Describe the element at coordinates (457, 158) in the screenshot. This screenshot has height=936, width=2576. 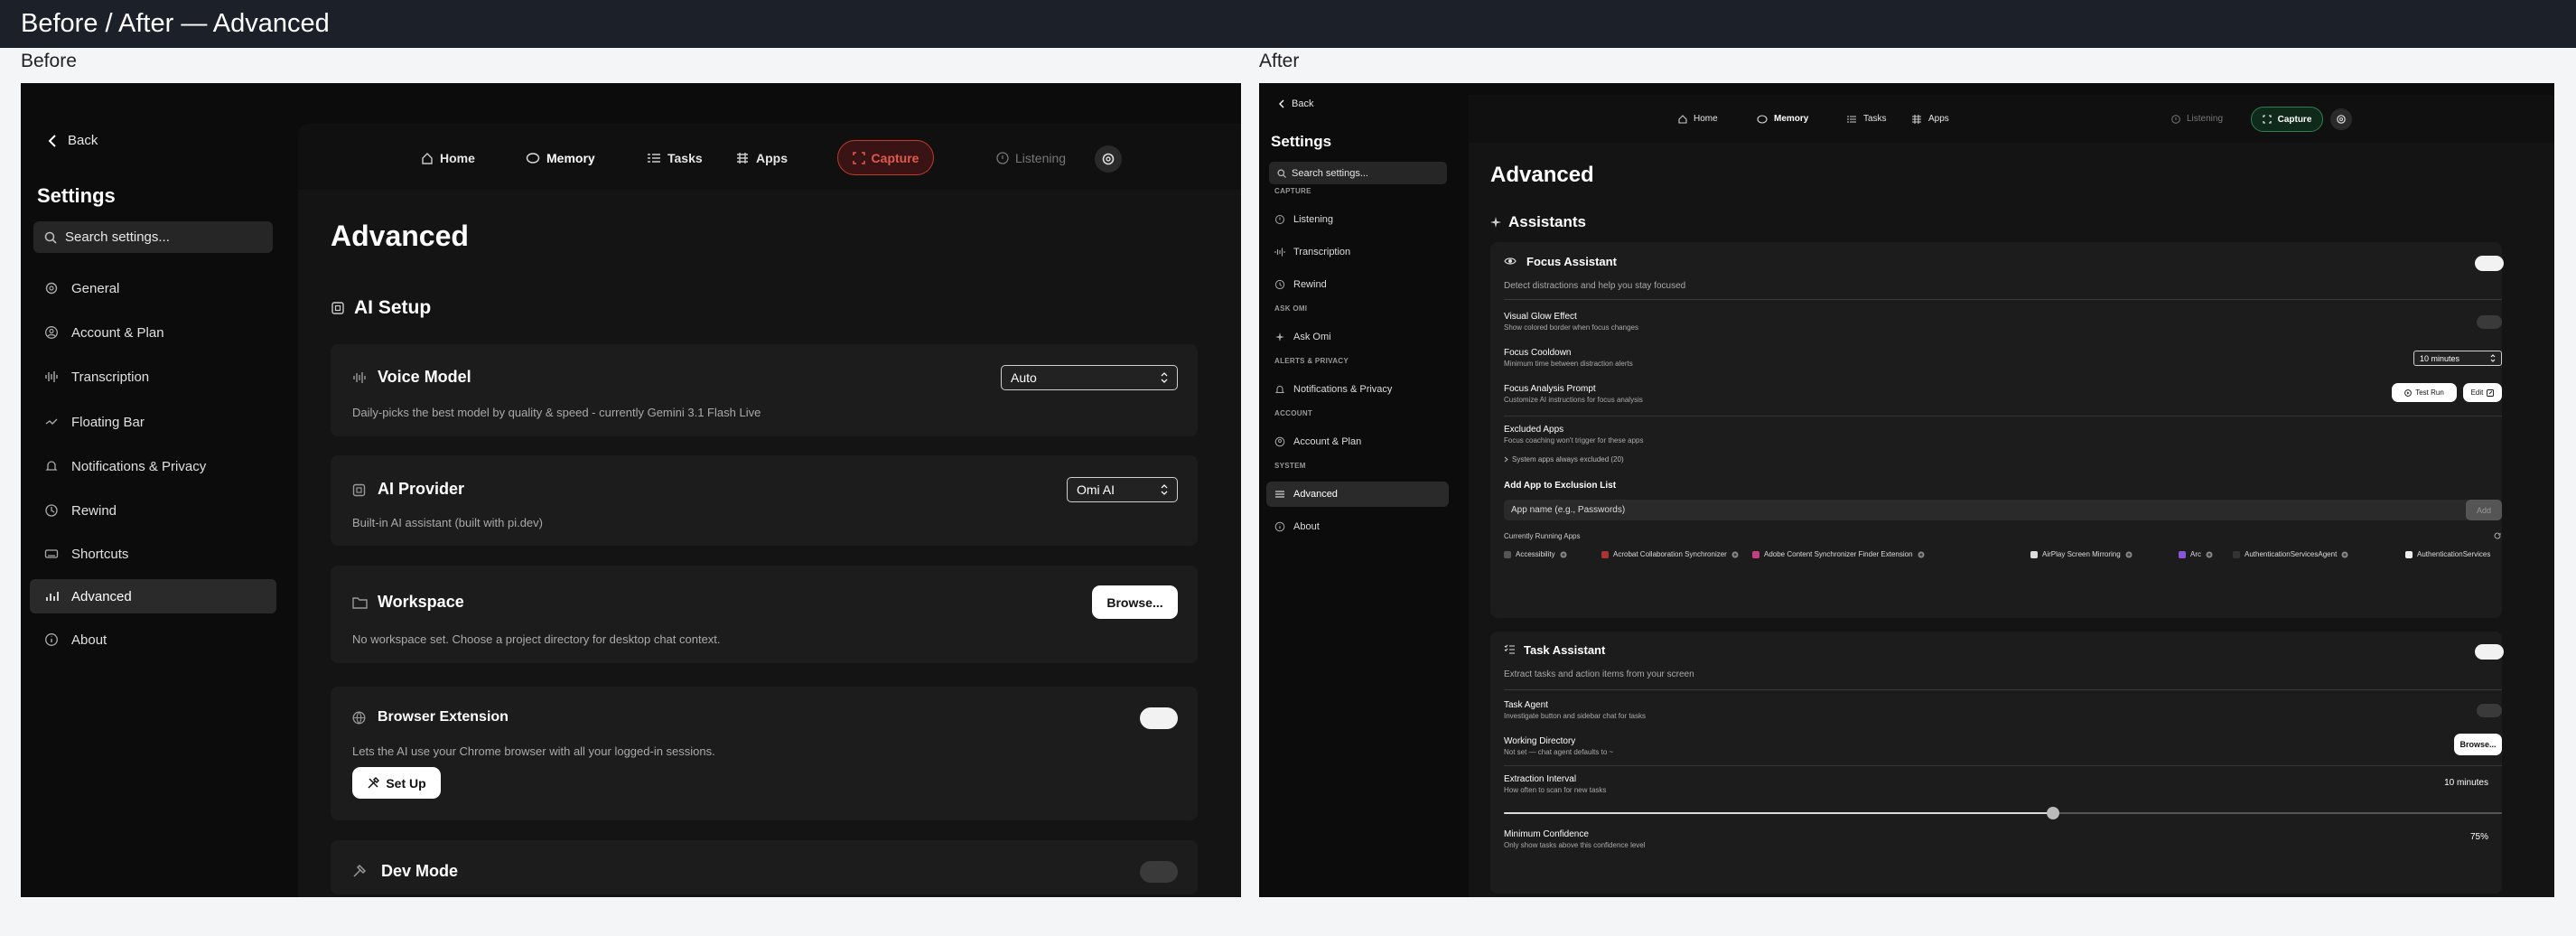
I see `tab-home-label: Home` at that location.